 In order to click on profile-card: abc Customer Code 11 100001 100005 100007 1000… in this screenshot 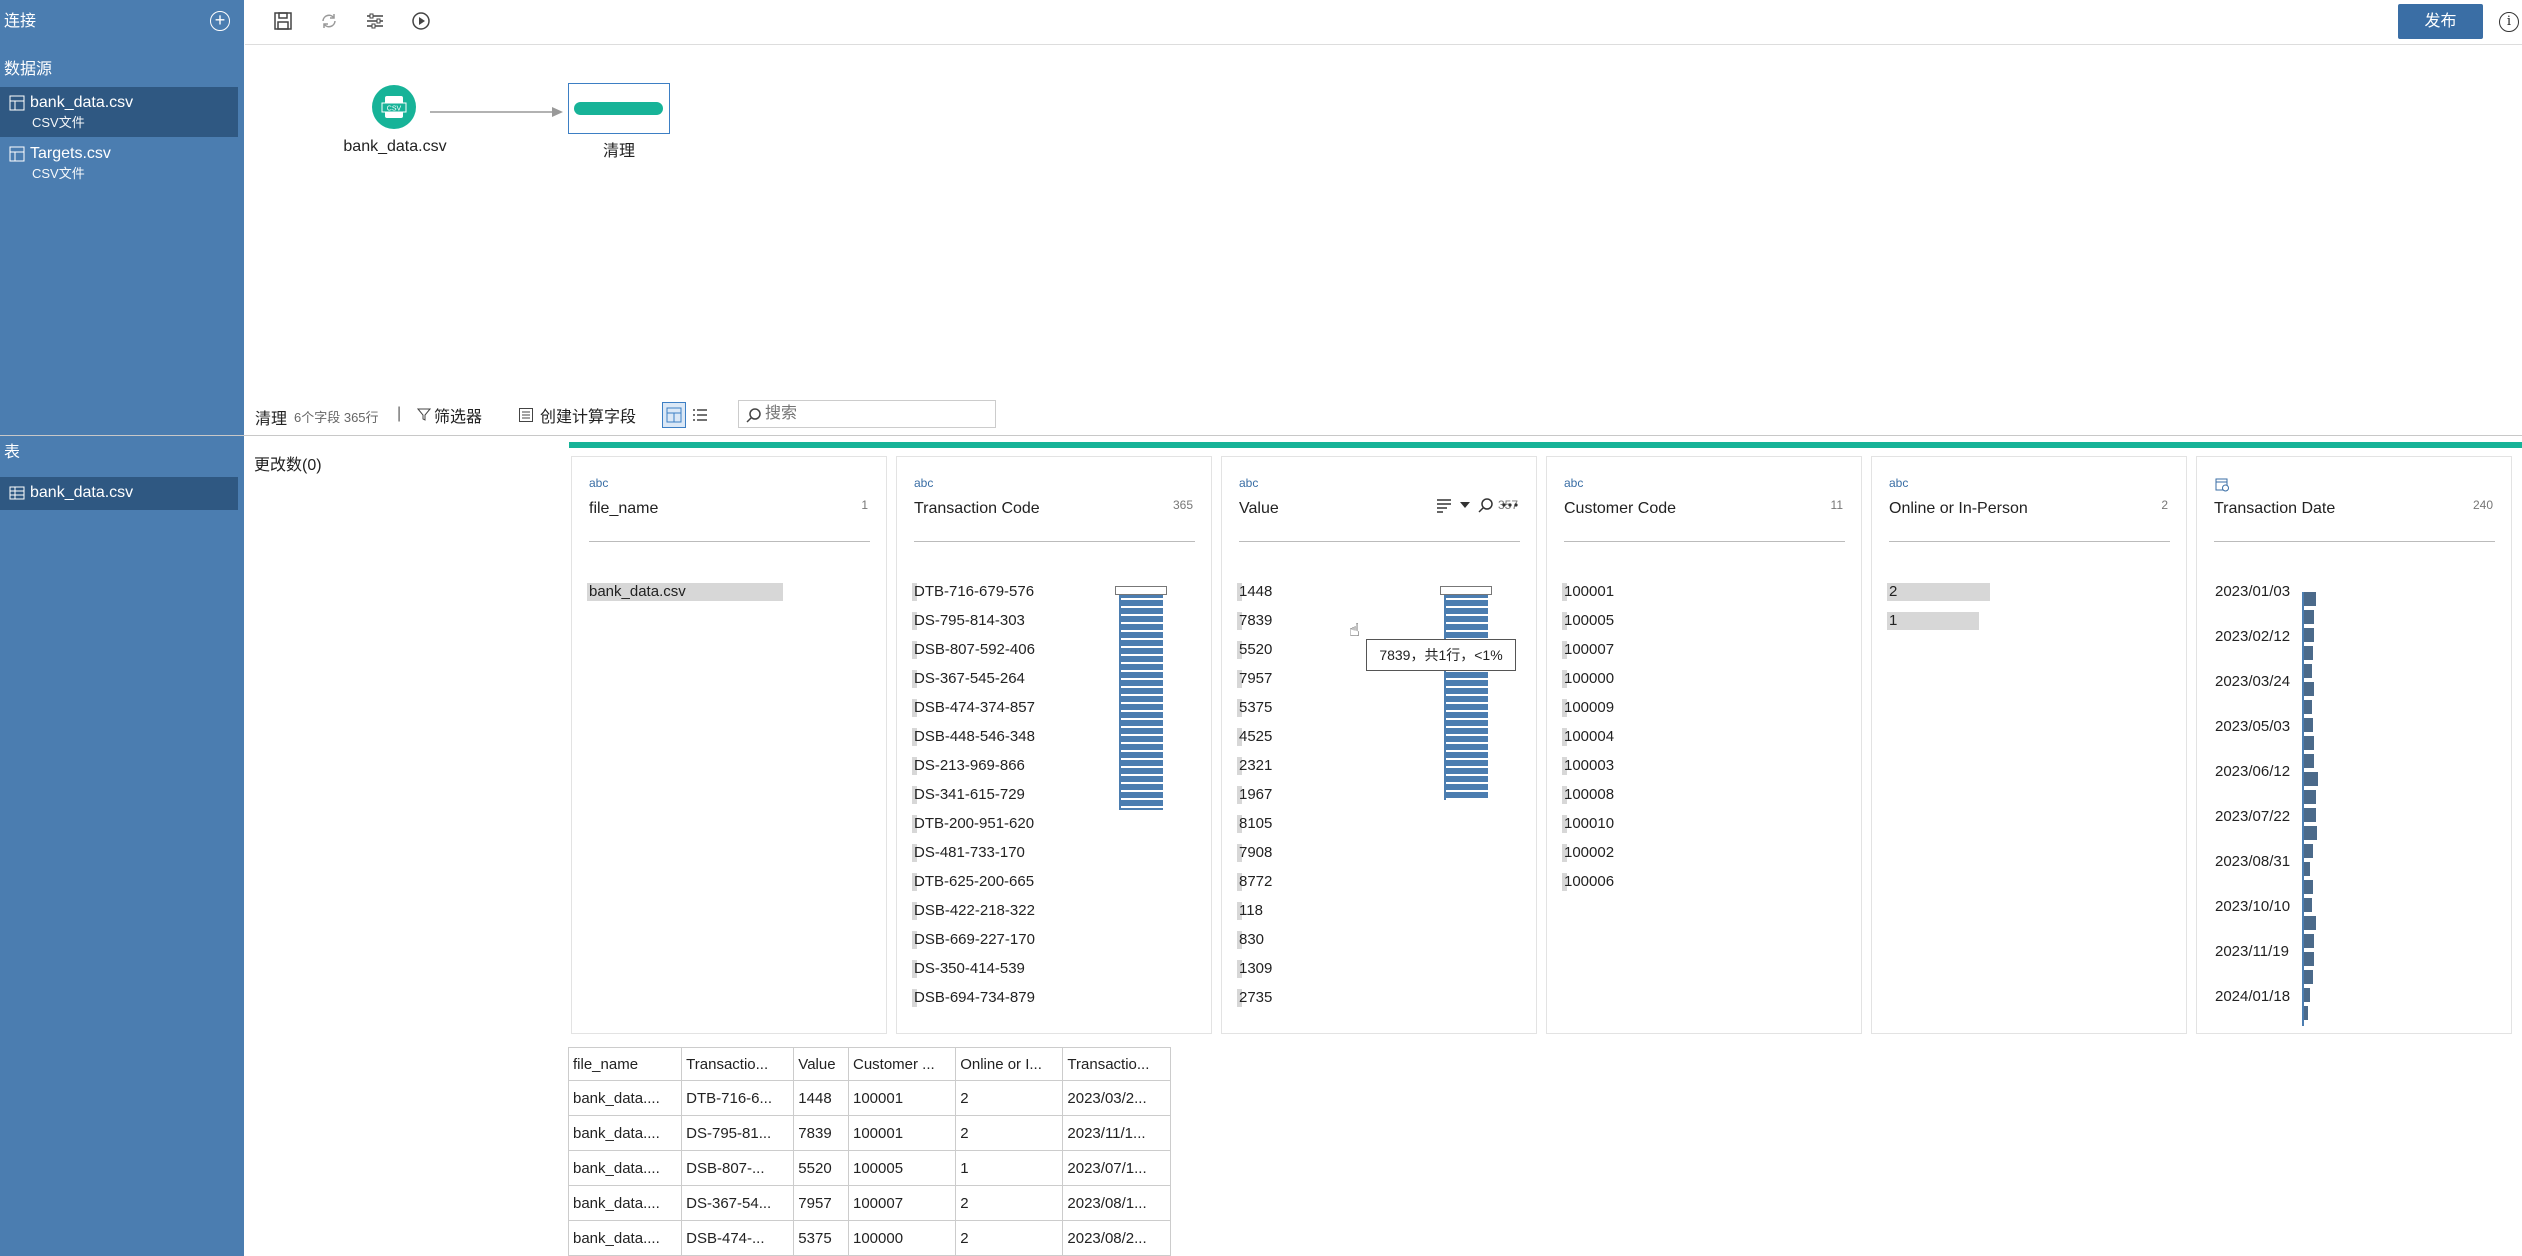, I will do `click(1704, 745)`.